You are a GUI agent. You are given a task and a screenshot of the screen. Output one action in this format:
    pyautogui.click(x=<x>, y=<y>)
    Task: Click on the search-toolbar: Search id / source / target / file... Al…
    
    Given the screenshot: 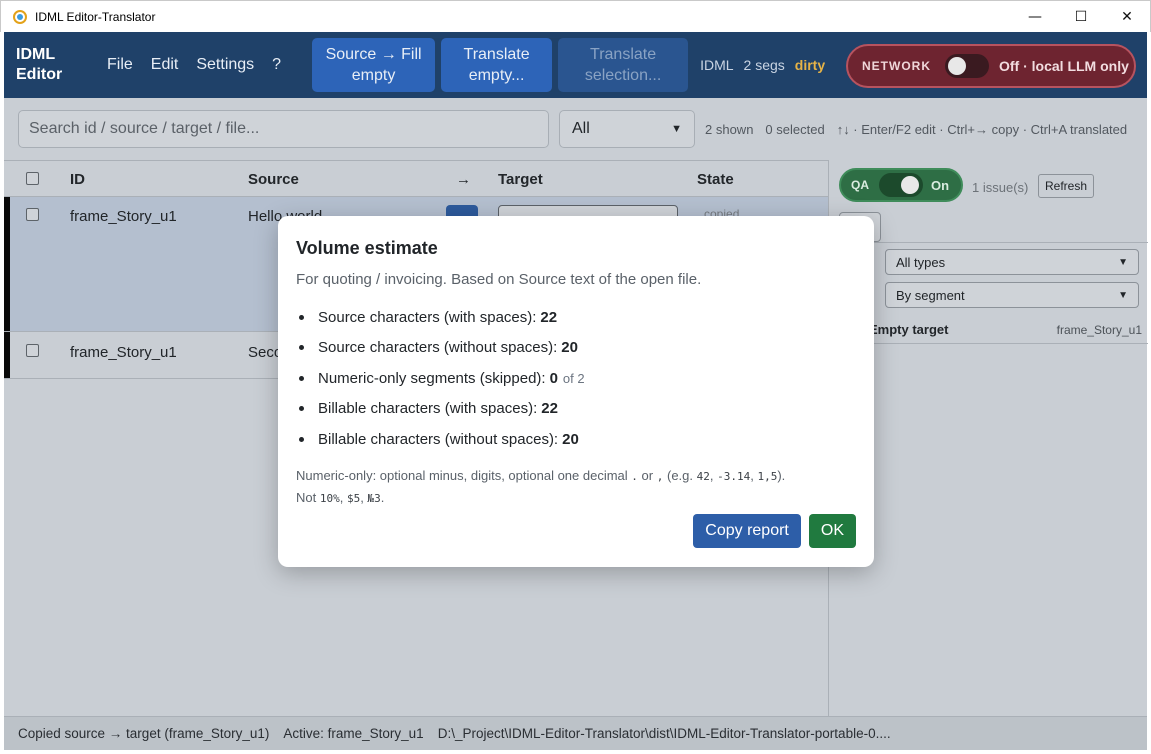 What is the action you would take?
    pyautogui.click(x=575, y=129)
    